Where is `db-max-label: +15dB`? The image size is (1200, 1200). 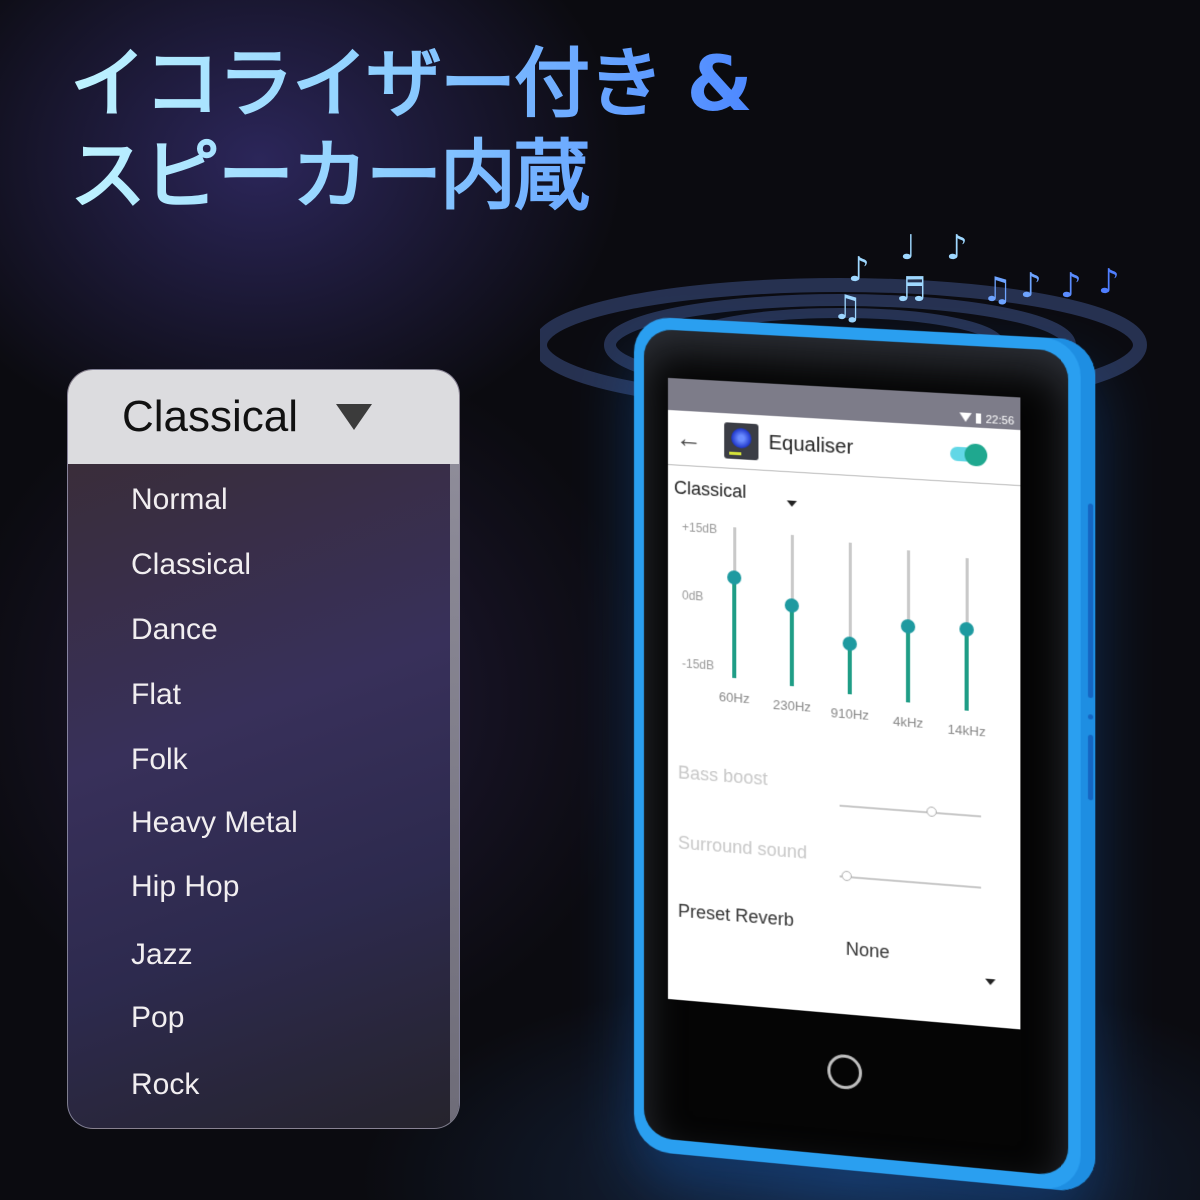
db-max-label: +15dB is located at coordinates (699, 528).